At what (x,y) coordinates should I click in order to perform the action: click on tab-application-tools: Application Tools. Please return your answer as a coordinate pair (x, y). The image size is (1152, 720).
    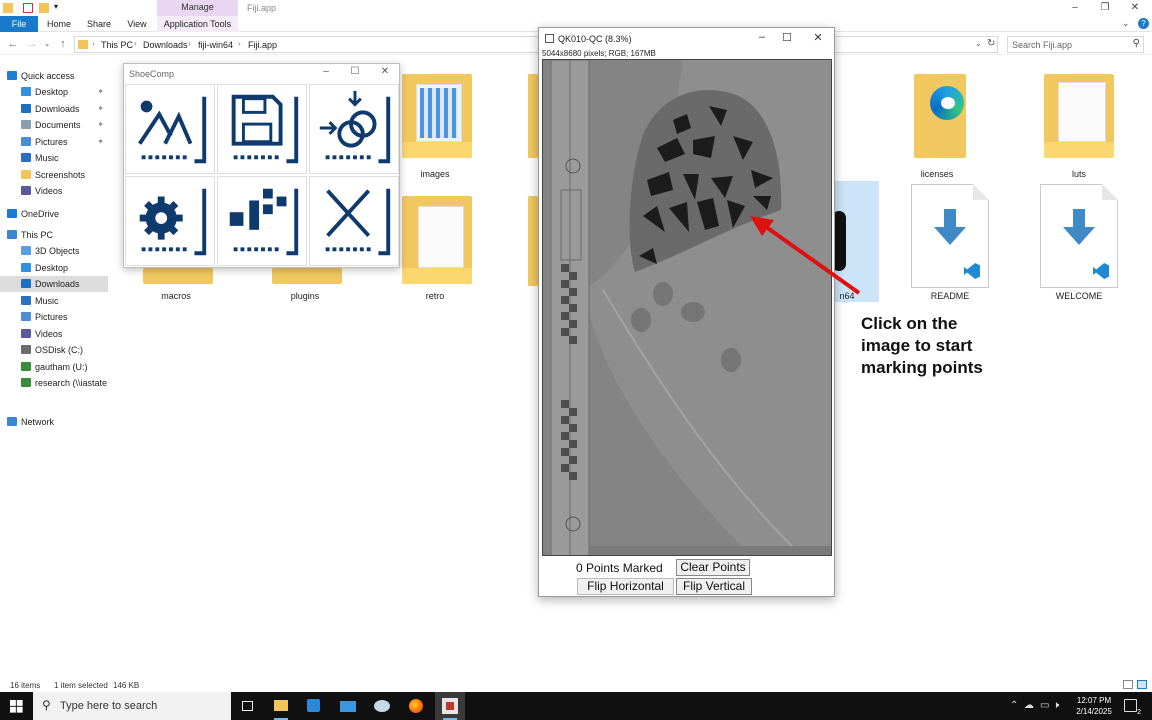
    Looking at the image, I should click on (197, 24).